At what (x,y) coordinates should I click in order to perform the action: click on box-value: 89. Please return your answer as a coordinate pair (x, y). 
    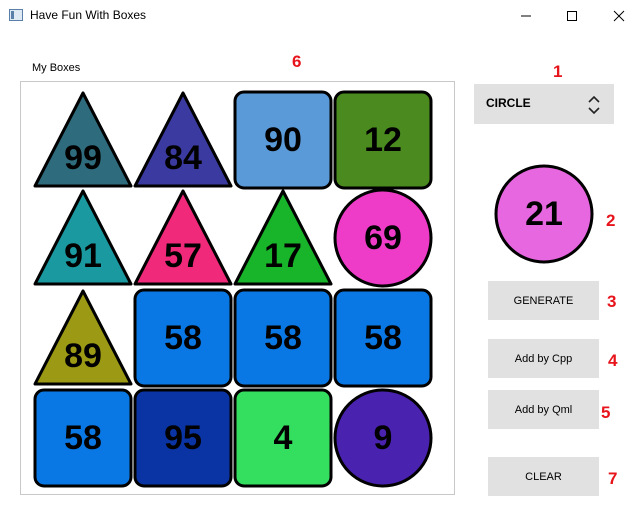
    Looking at the image, I should click on (83, 356).